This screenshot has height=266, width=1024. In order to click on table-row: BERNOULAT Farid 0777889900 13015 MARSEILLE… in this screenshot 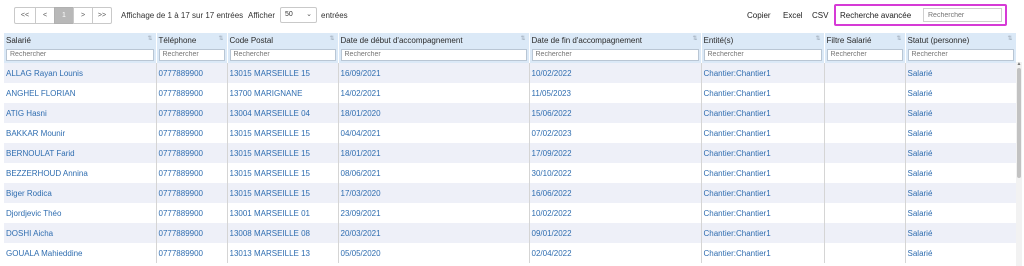, I will do `click(510, 153)`.